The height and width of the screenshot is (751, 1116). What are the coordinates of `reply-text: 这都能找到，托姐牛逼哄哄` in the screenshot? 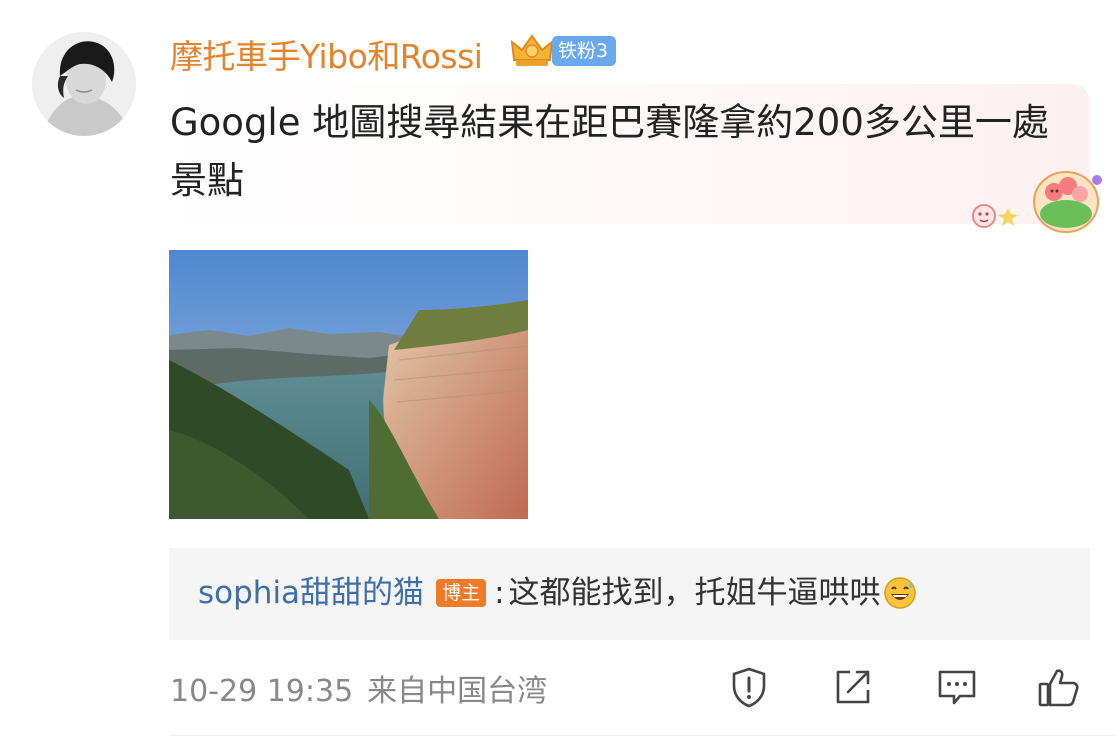 It's located at (694, 593).